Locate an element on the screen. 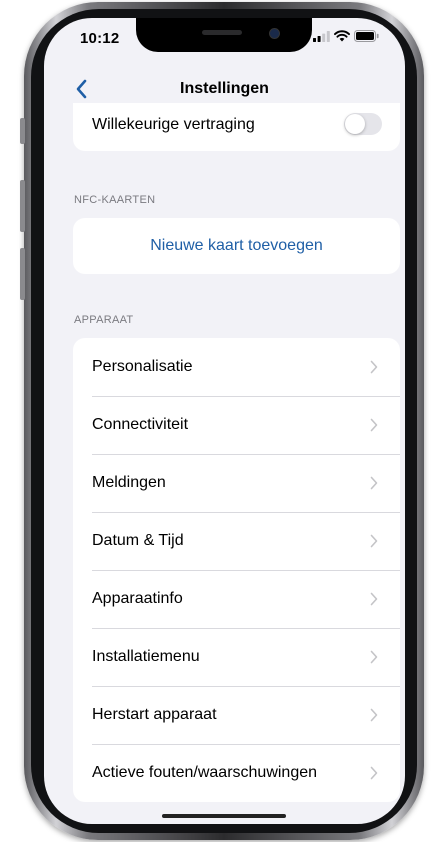 The image size is (439, 842). list-item-label: Datum & Tijd is located at coordinates (138, 540).